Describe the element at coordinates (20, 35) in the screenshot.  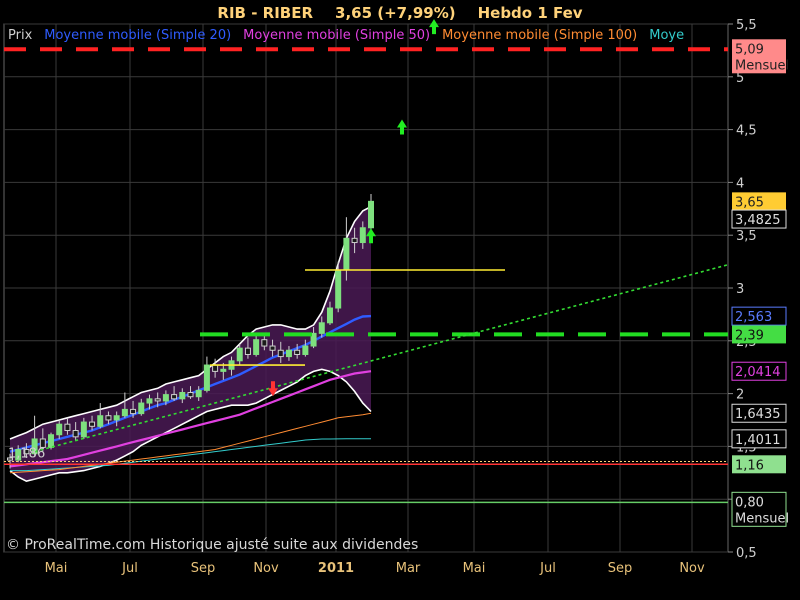
I see `legend-item: Prix` at that location.